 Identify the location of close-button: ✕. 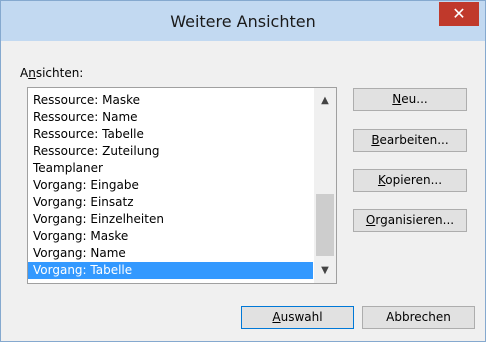
(459, 14).